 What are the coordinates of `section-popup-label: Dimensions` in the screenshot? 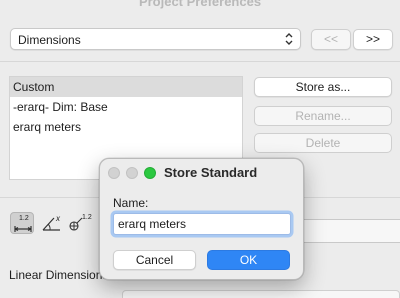 It's located at (49, 40).